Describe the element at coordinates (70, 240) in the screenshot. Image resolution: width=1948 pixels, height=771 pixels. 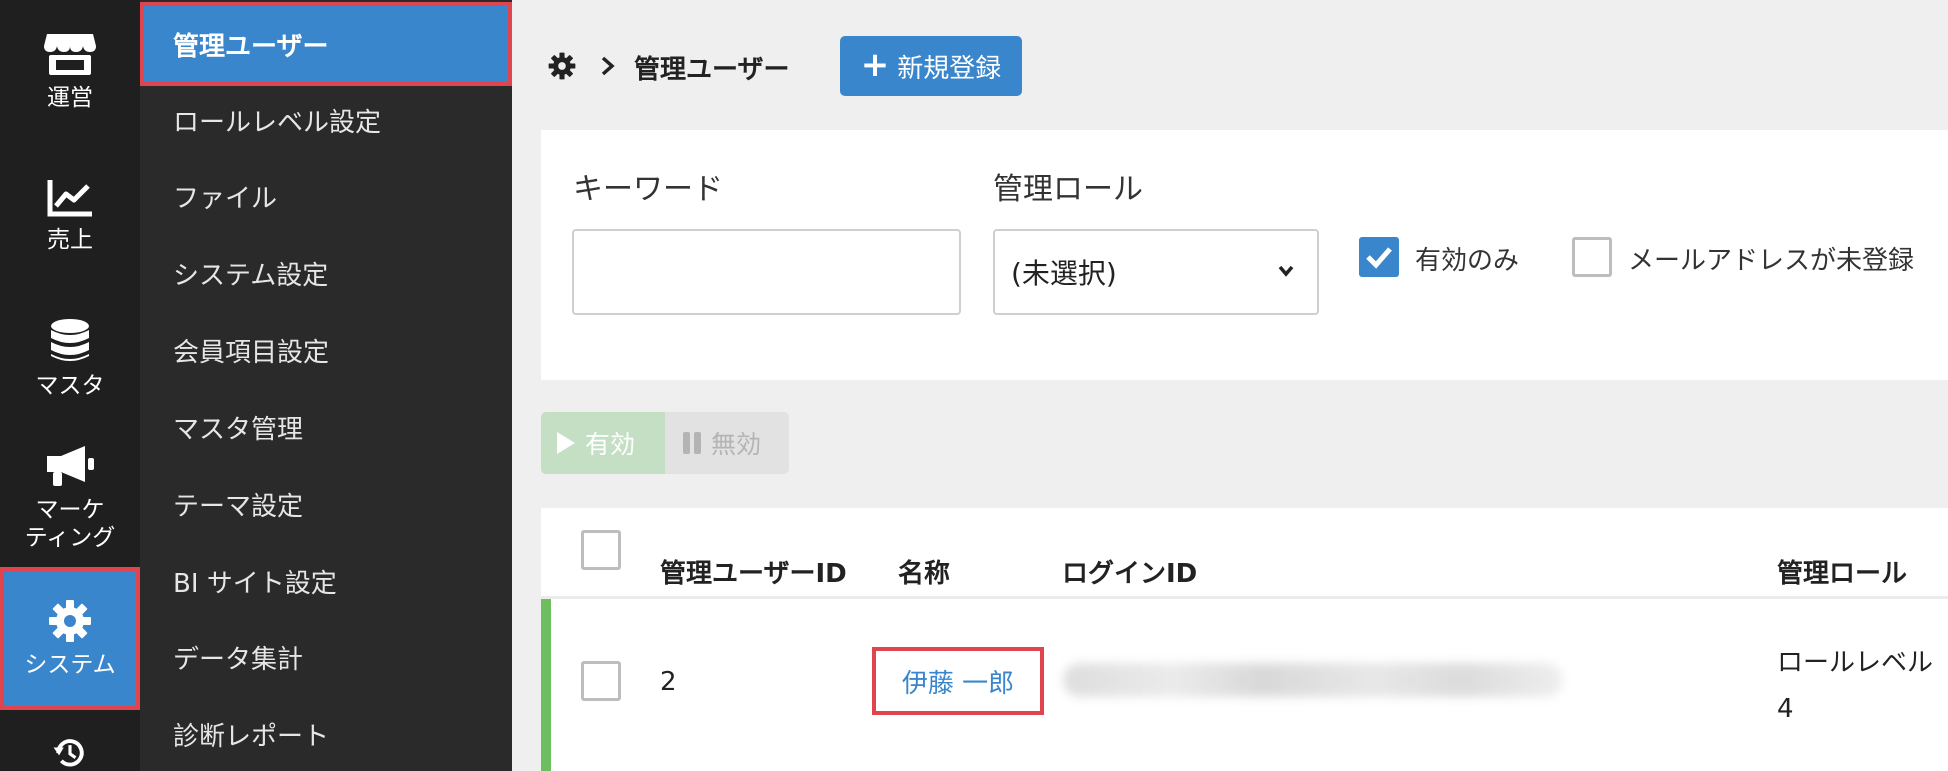
I see `rail-label-sales: 売上` at that location.